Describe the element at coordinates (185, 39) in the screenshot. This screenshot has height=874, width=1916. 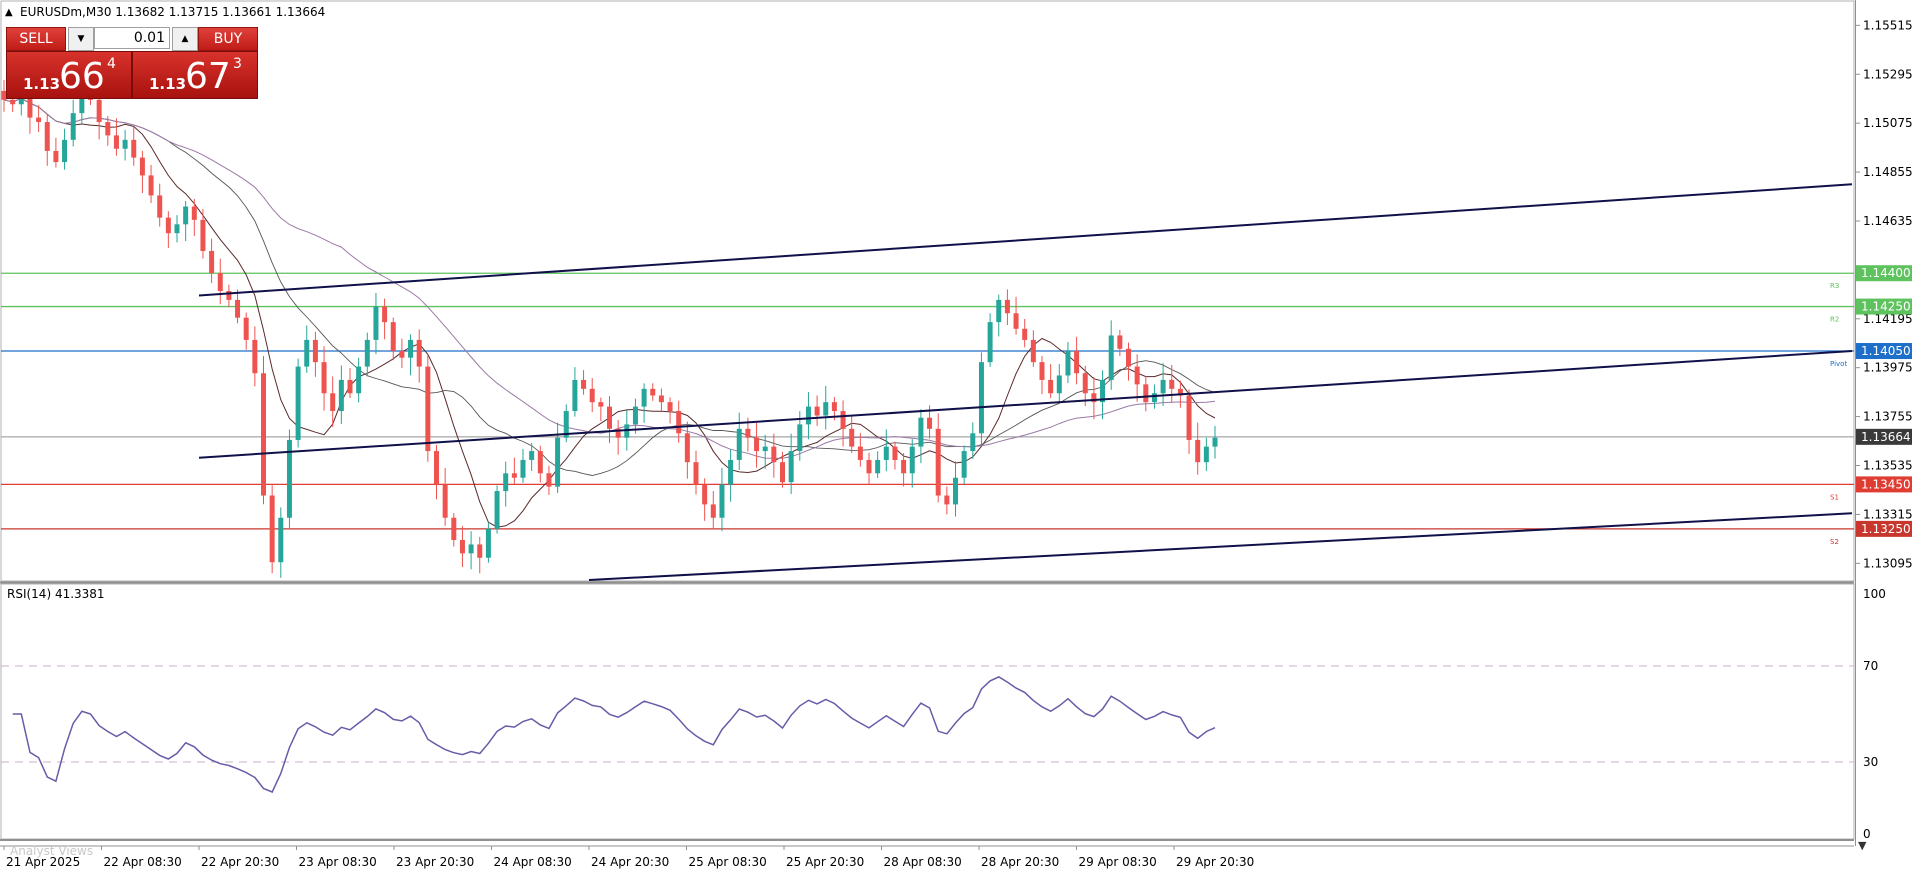
I see `volume-up-button: ▲` at that location.